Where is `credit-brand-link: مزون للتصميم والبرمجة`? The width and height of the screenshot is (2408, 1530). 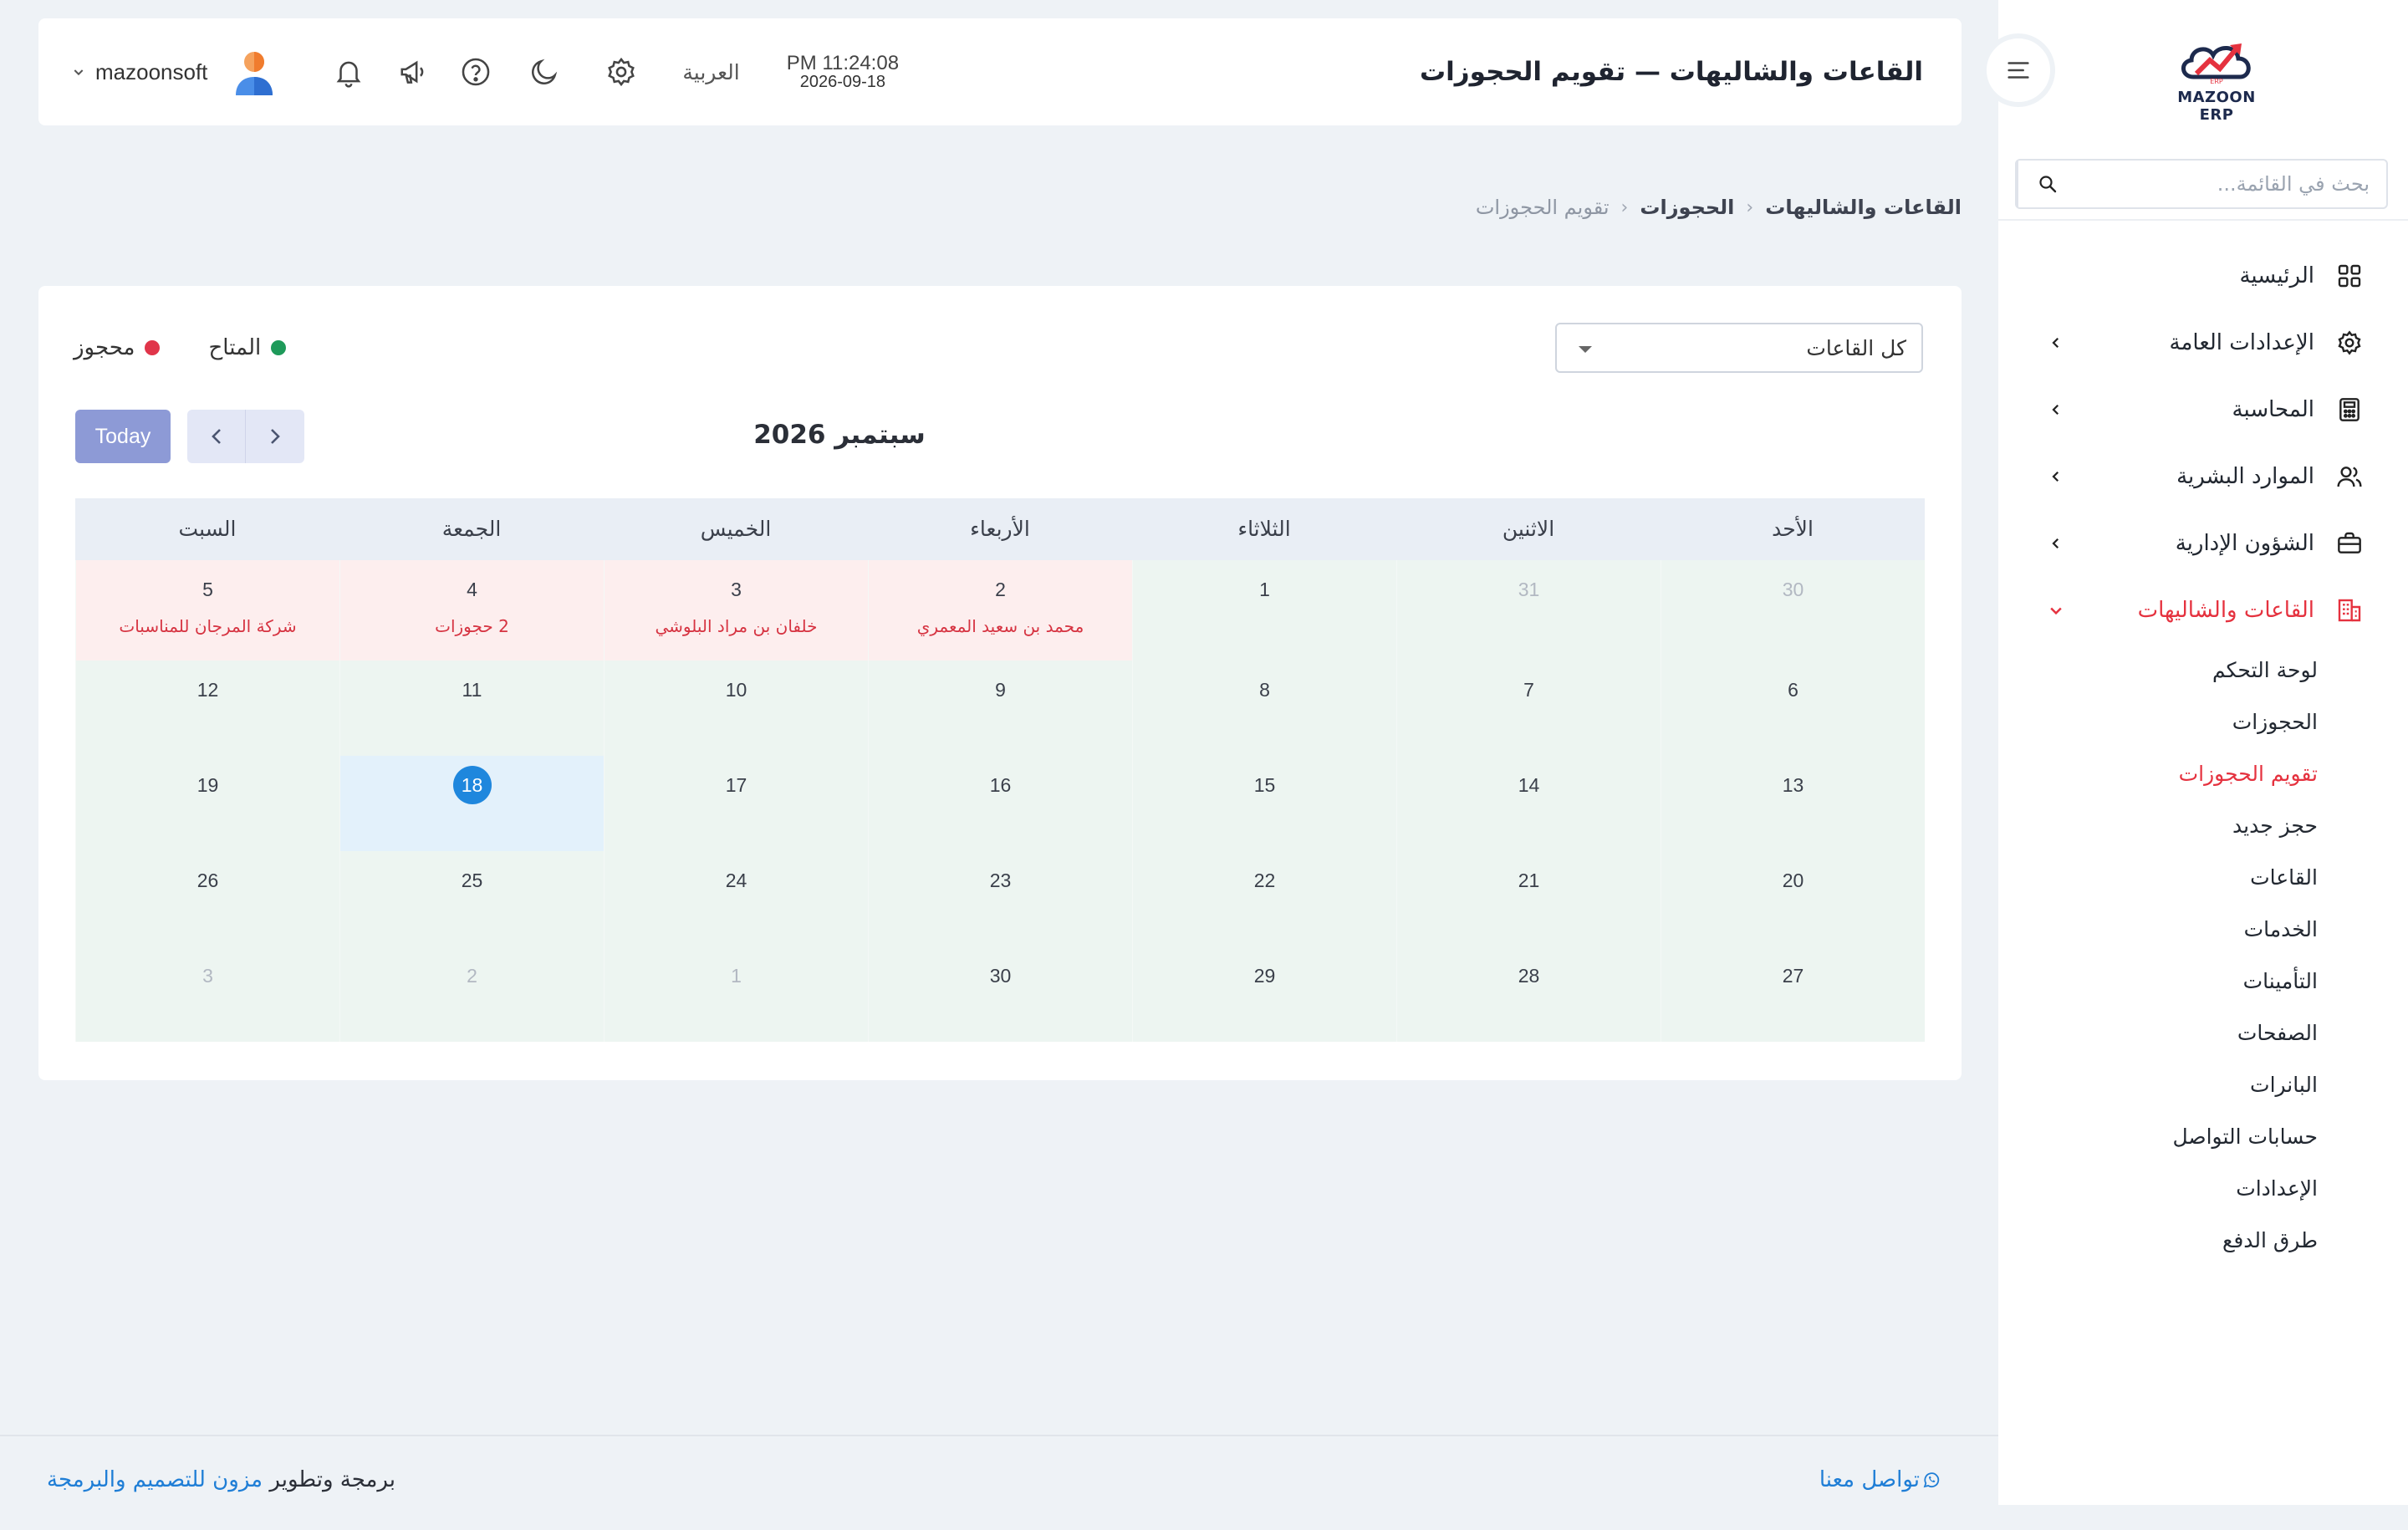
credit-brand-link: مزون للتصميم والبرمجة is located at coordinates (155, 1479).